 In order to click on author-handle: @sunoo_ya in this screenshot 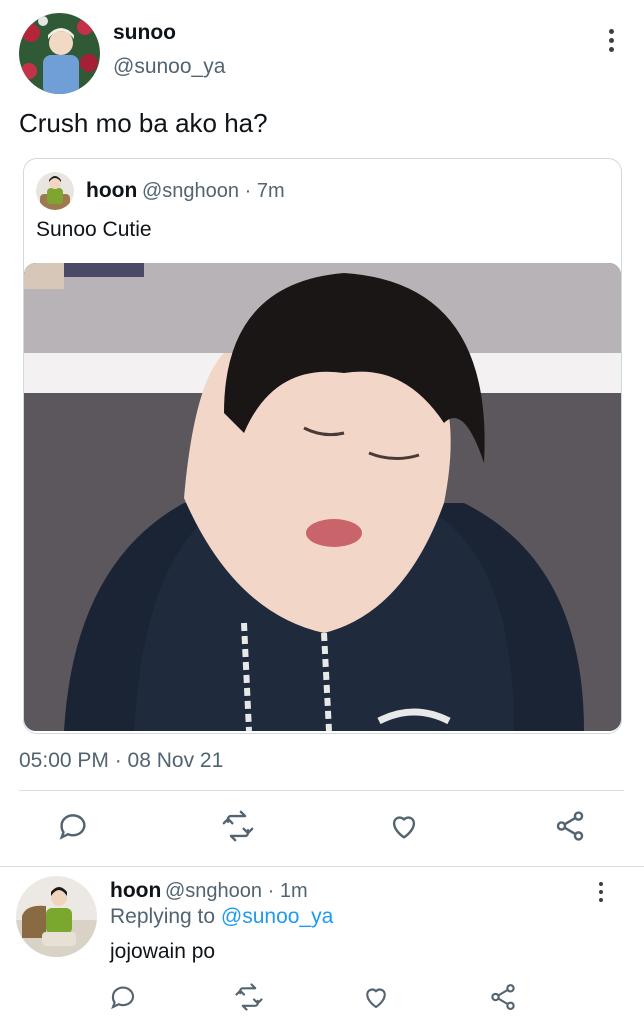, I will do `click(169, 67)`.